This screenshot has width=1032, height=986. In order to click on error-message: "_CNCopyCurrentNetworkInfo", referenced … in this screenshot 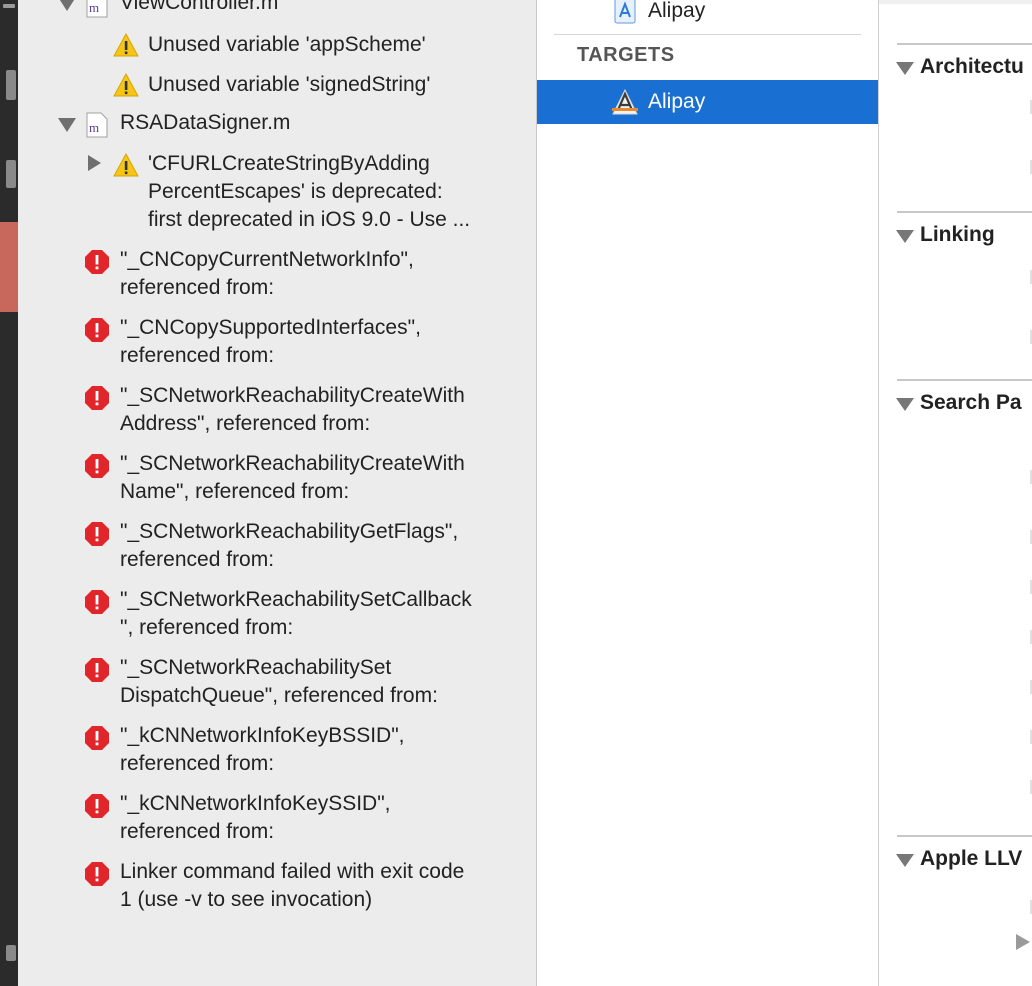, I will do `click(267, 274)`.